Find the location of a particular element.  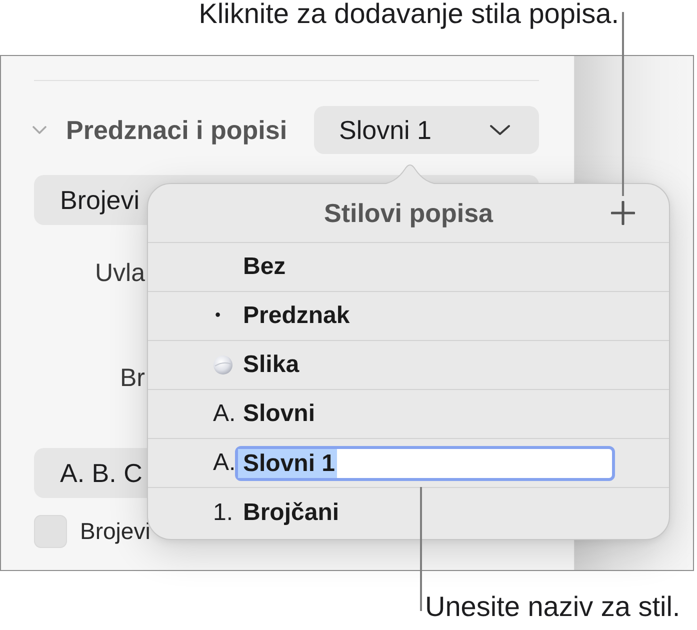

list-marker: • is located at coordinates (217, 316).